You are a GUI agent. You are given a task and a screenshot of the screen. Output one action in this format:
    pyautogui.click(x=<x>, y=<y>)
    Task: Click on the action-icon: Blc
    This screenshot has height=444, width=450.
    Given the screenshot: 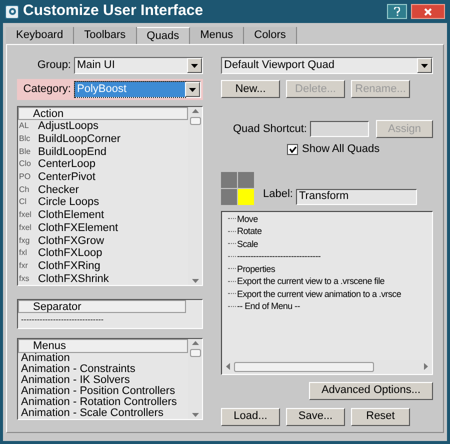 What is the action you would take?
    pyautogui.click(x=28, y=139)
    